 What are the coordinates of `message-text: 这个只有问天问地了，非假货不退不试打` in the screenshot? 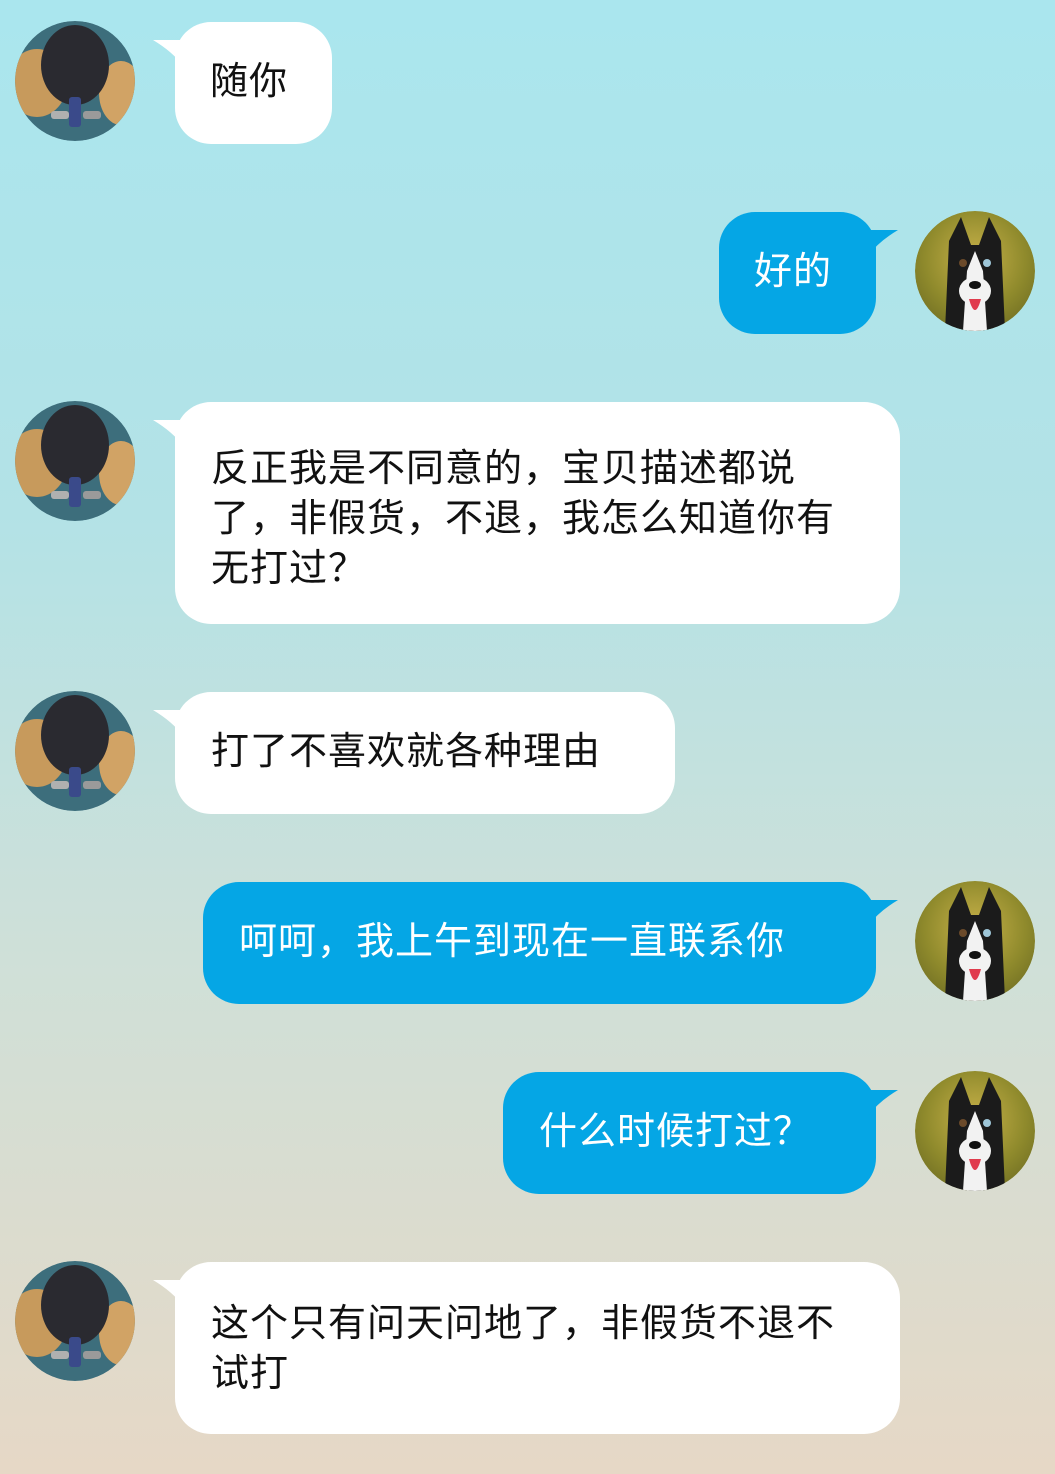 It's located at (523, 1348).